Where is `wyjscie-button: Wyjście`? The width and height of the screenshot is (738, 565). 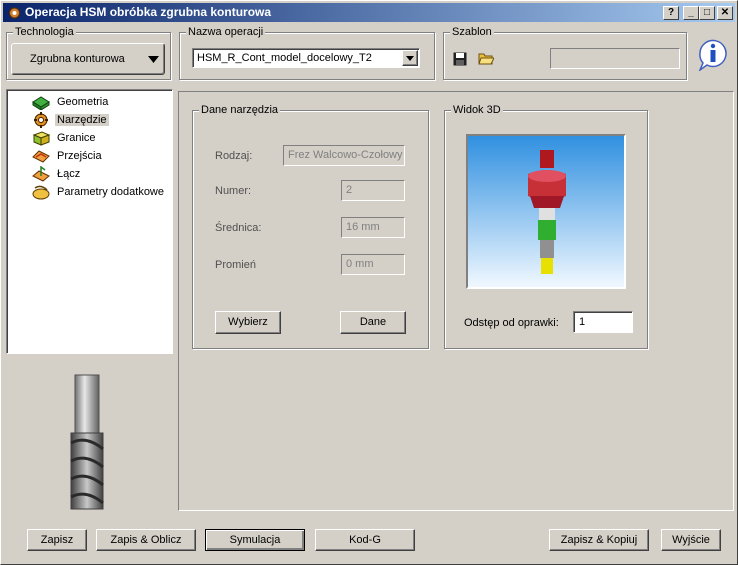 wyjscie-button: Wyjście is located at coordinates (691, 540).